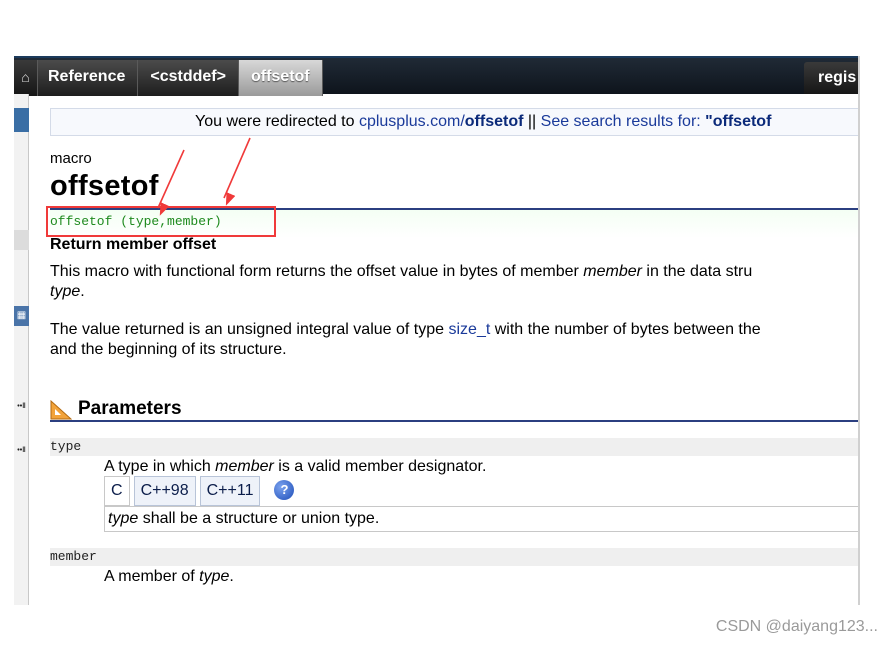  Describe the element at coordinates (133, 244) in the screenshot. I see `section-subtitle: Return member offset` at that location.